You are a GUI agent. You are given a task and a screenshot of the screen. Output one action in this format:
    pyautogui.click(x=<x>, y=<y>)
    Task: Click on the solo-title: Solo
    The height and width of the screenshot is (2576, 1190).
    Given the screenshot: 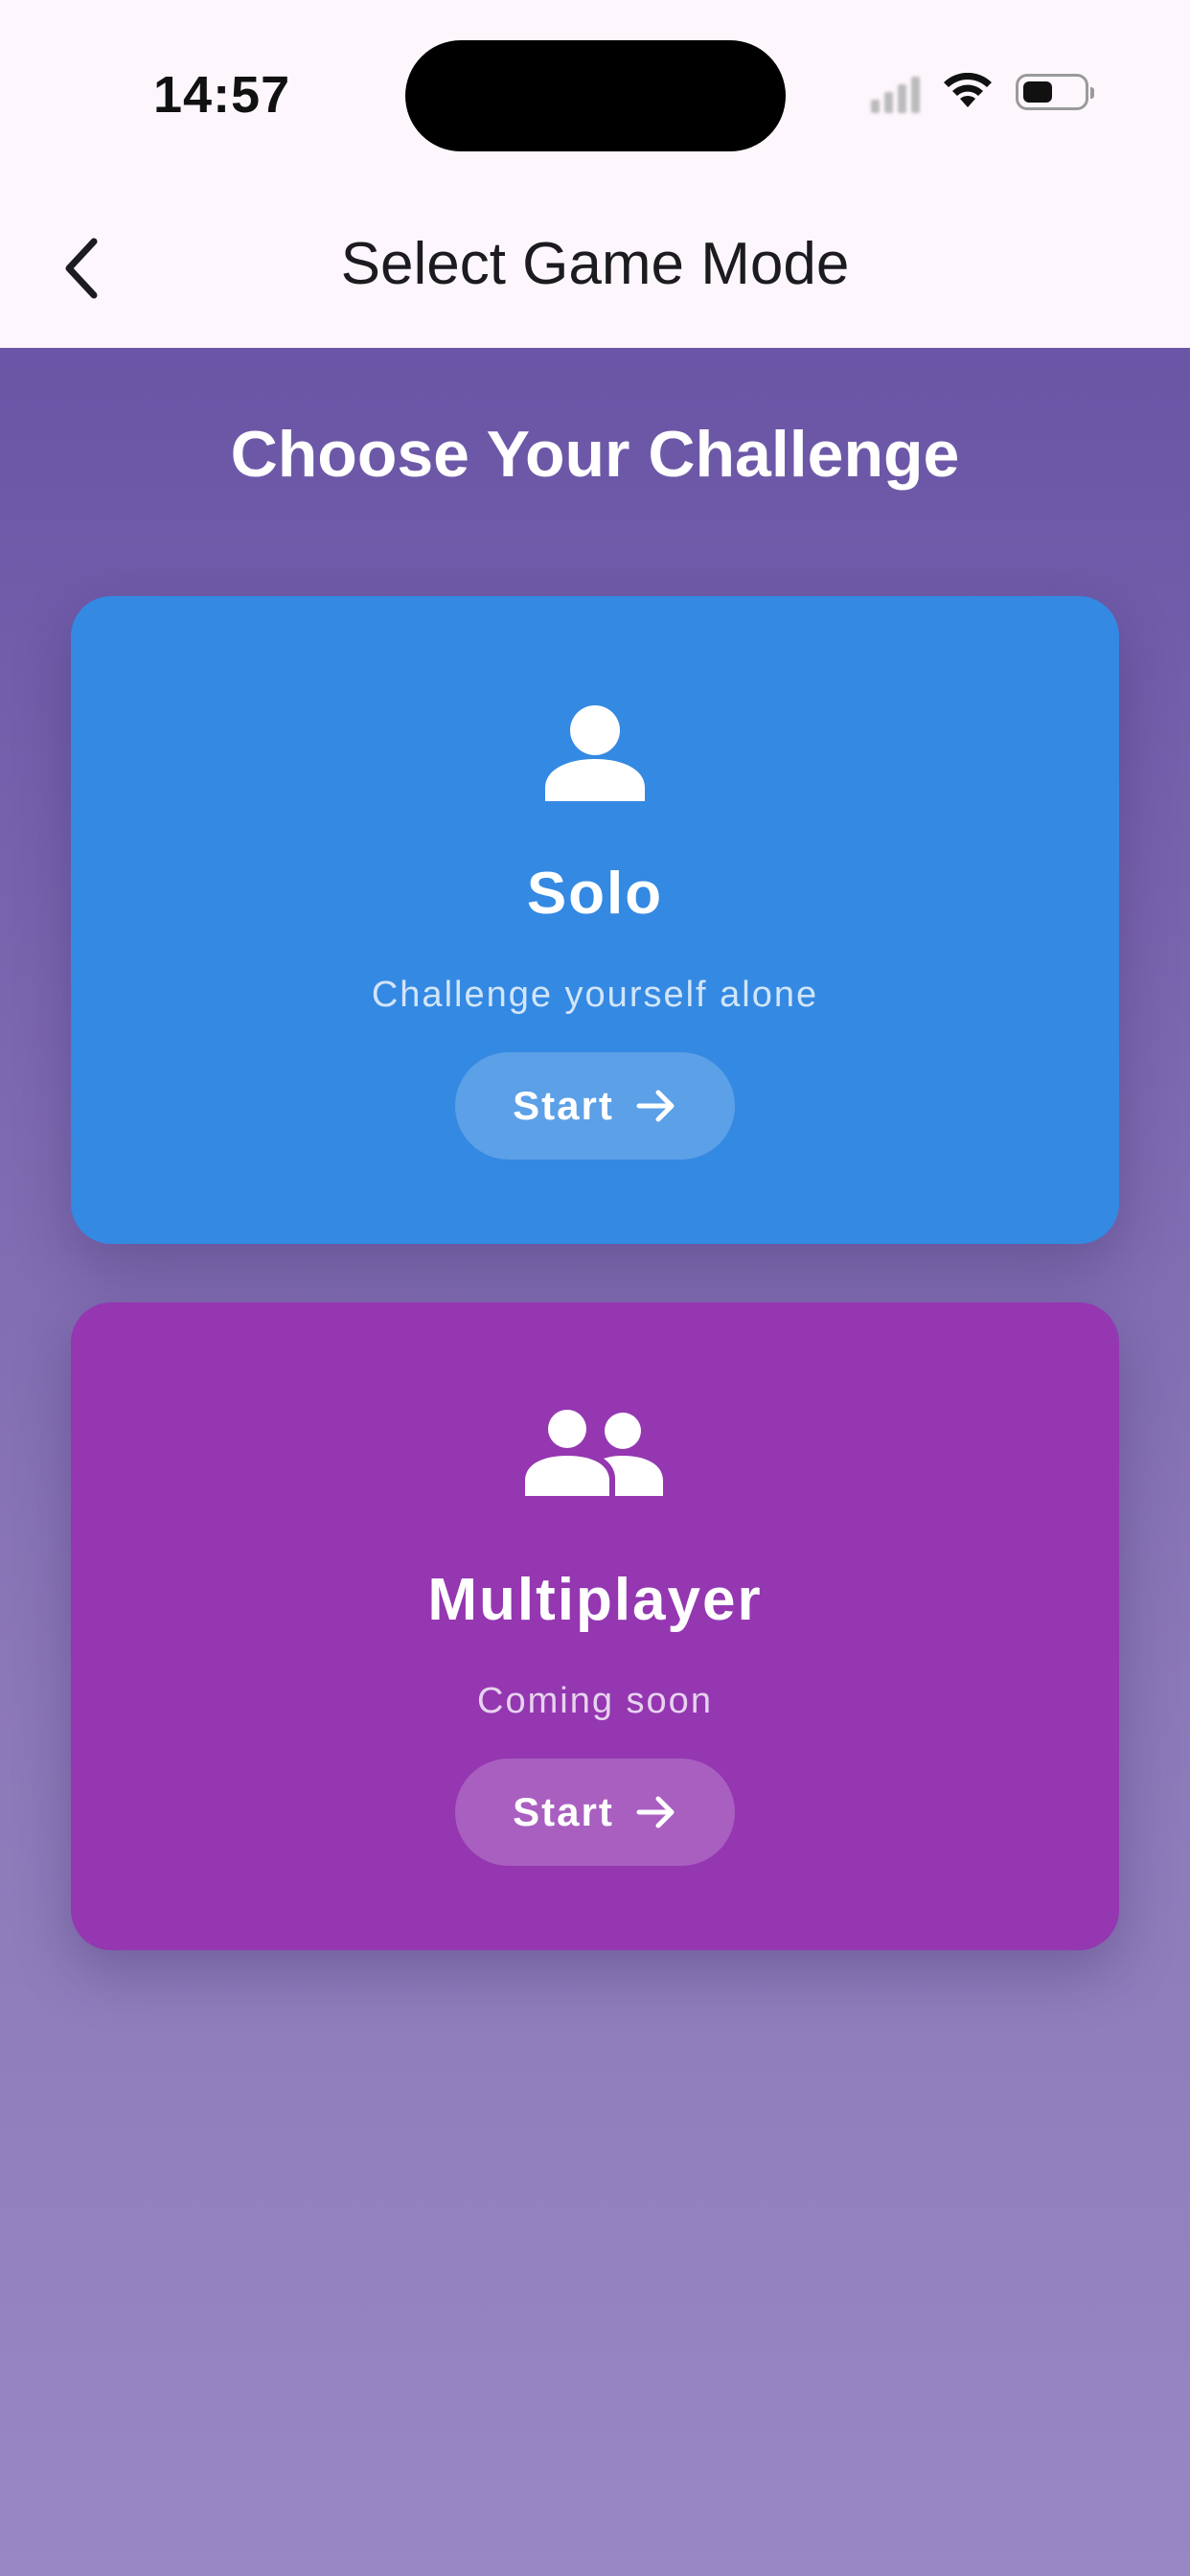 What is the action you would take?
    pyautogui.click(x=595, y=894)
    